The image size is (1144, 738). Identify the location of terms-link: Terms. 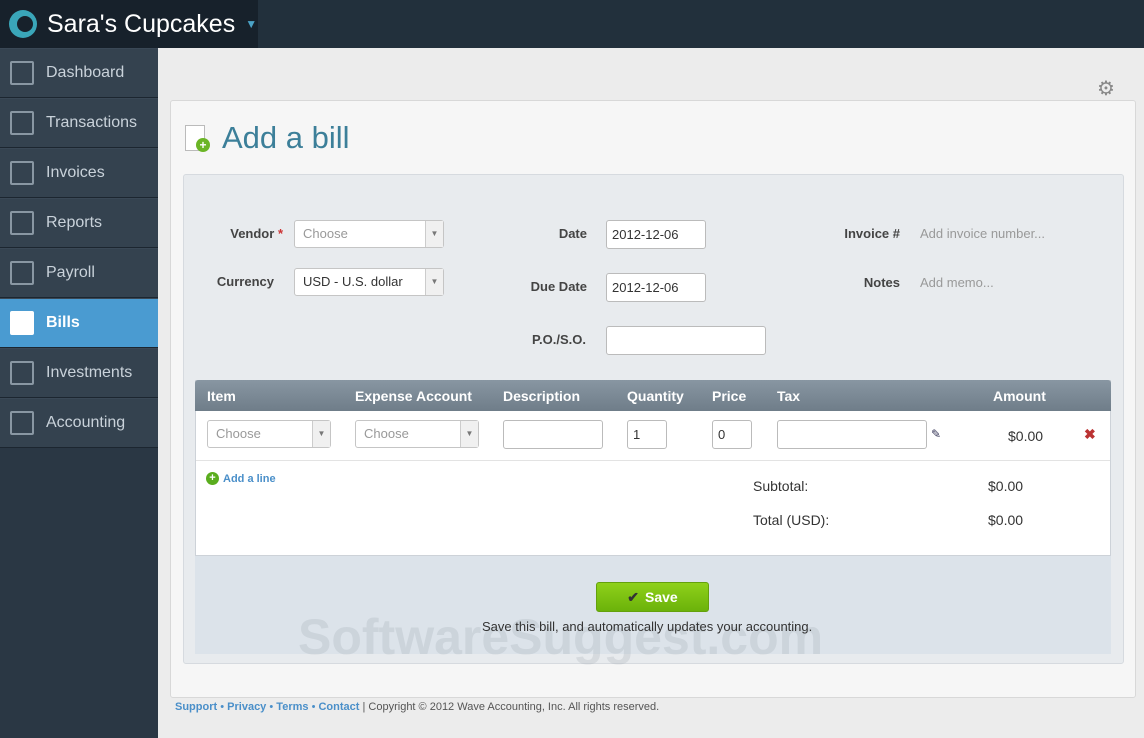
(292, 707).